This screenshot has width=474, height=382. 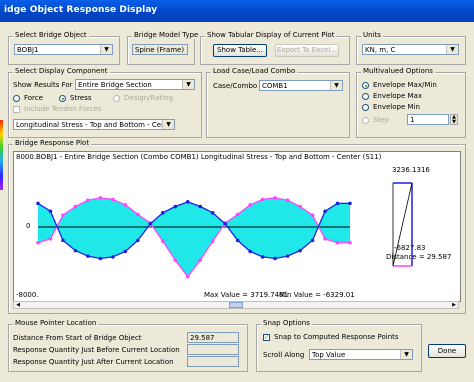 I want to click on scroll-left-icon: ◀, so click(x=18, y=305).